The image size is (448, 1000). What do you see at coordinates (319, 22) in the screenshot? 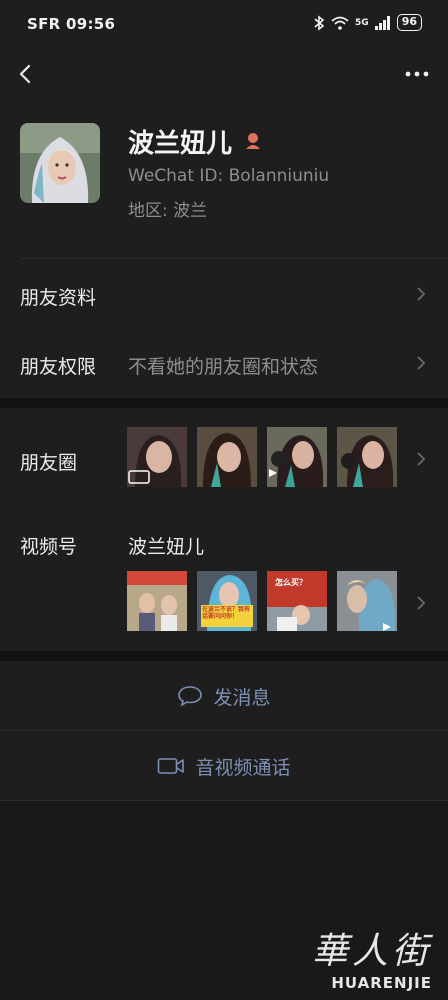
I see `bluetooth-icon` at bounding box center [319, 22].